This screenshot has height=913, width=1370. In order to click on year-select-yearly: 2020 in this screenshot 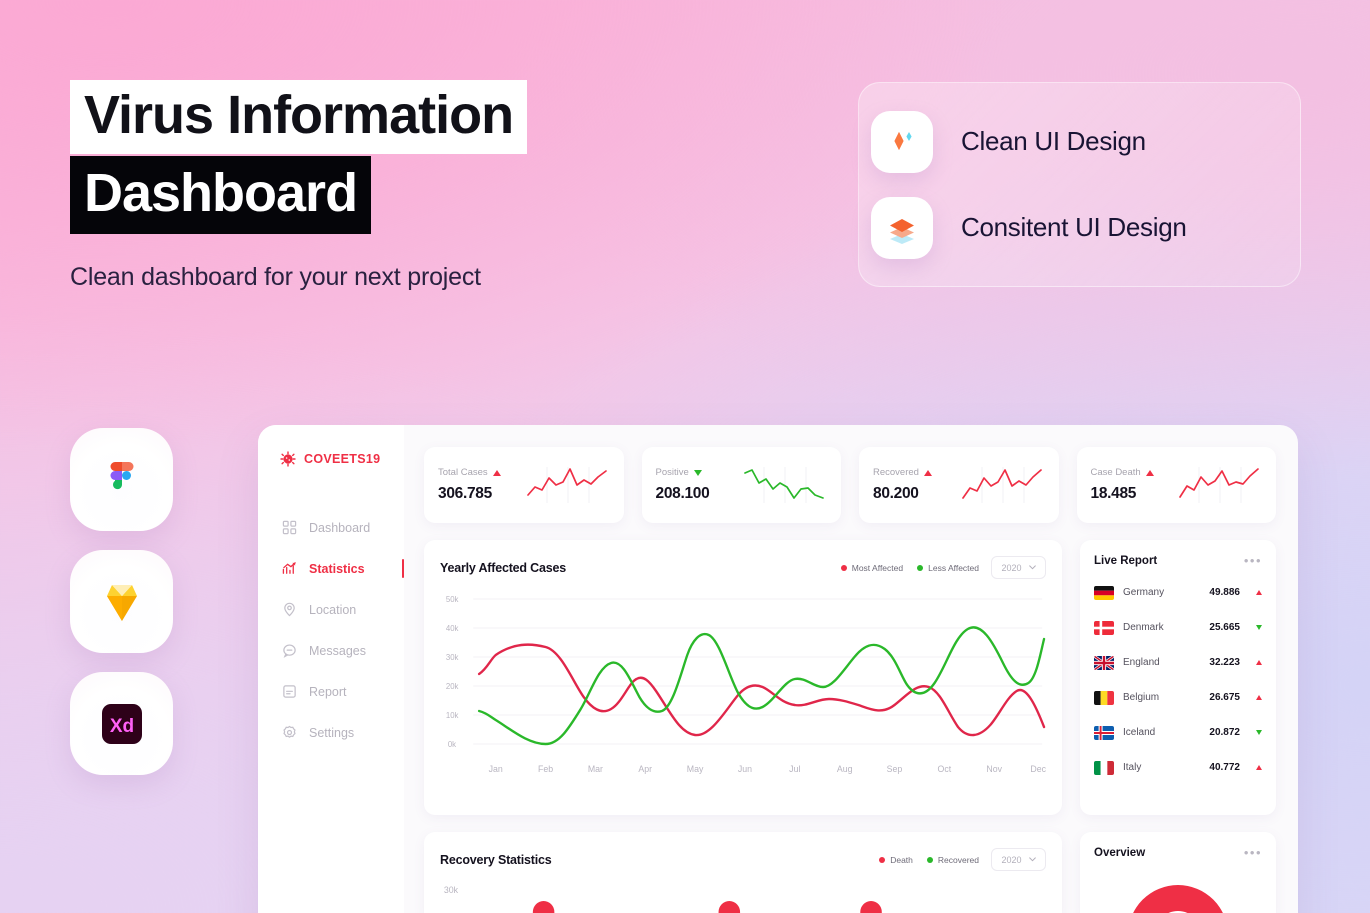, I will do `click(1018, 567)`.